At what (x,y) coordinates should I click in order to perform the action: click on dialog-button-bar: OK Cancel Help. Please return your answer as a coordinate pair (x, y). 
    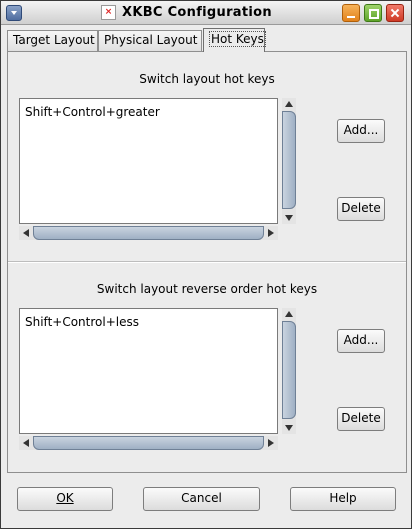
    Looking at the image, I should click on (206, 502).